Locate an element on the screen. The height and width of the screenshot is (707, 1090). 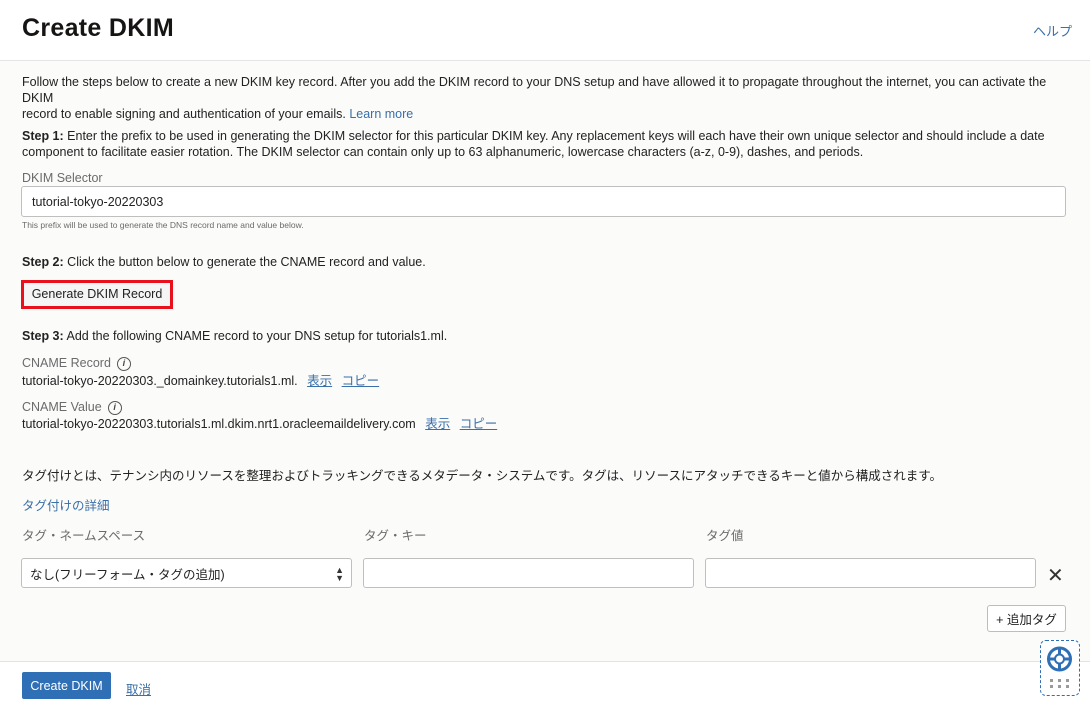
dkim-selector-label: DKIM Selector is located at coordinates (62, 178).